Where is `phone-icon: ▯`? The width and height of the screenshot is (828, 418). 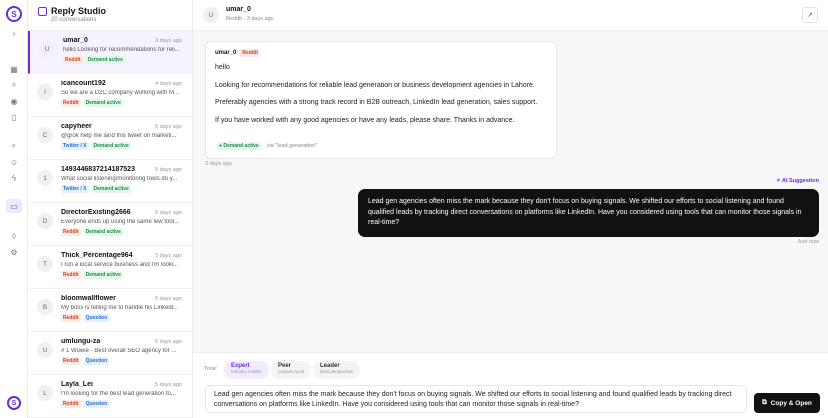
phone-icon: ▯ is located at coordinates (14, 117).